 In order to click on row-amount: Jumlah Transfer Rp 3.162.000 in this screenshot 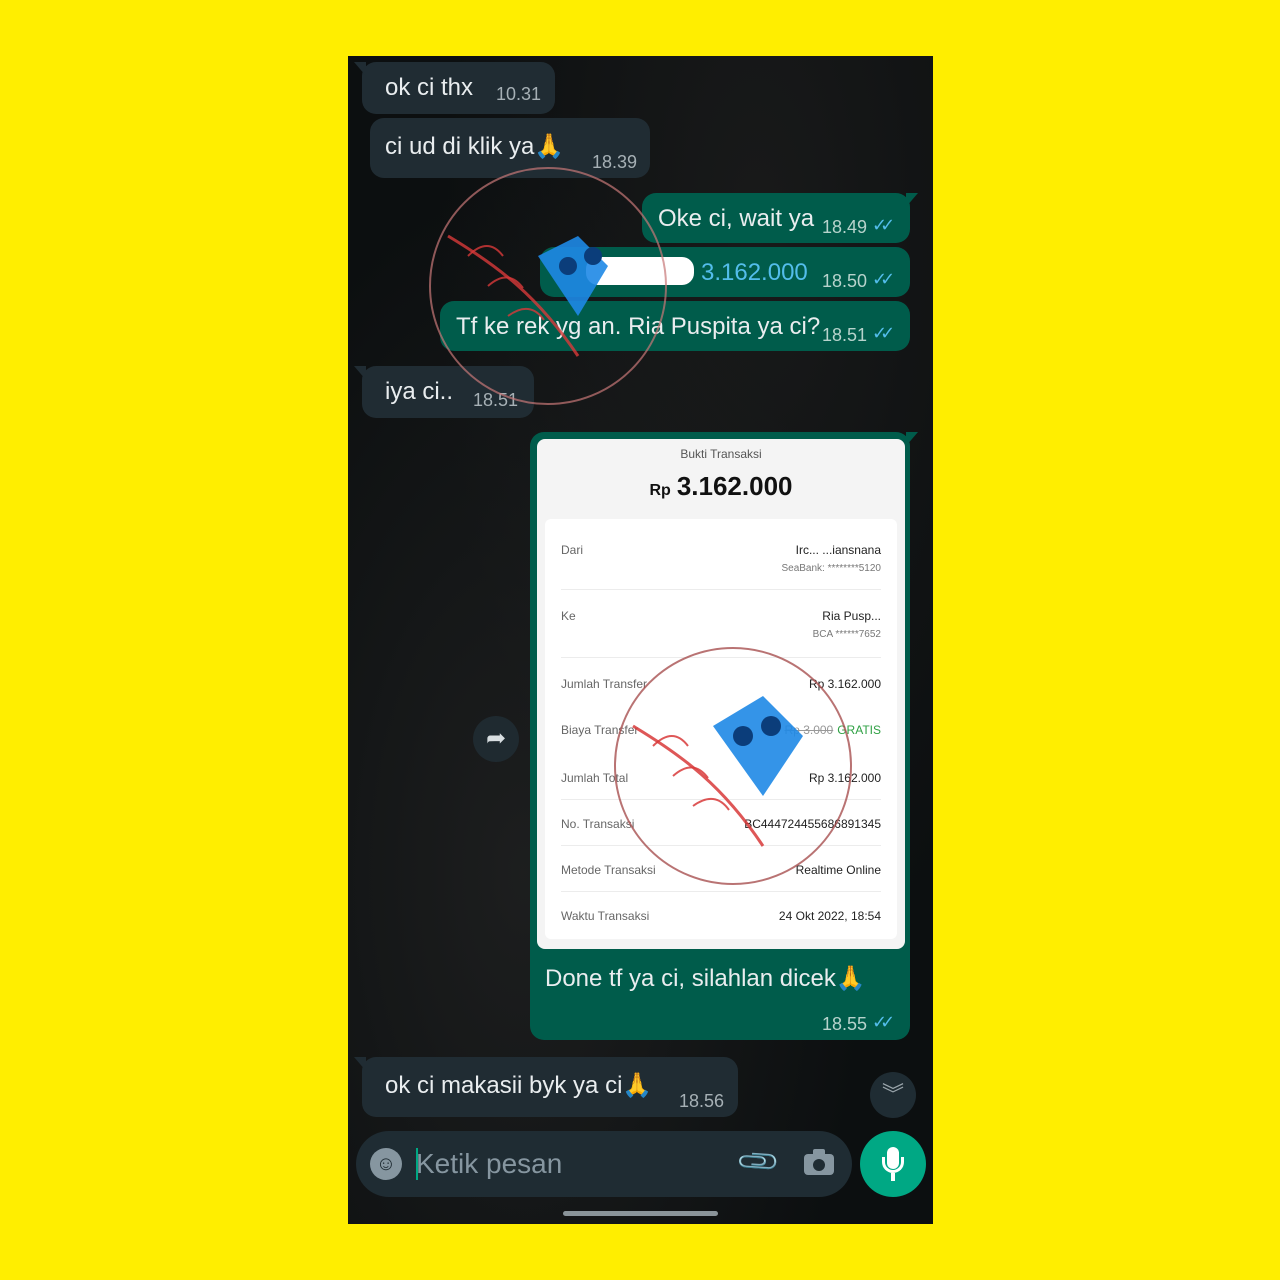, I will do `click(721, 684)`.